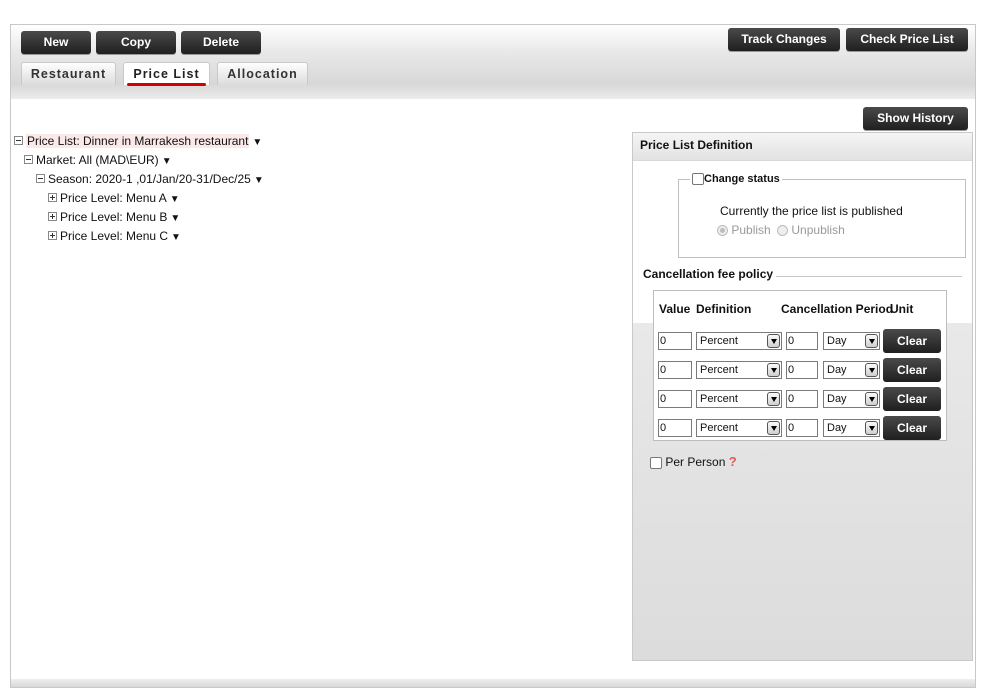 The height and width of the screenshot is (695, 985). I want to click on unpublish-radio, so click(783, 231).